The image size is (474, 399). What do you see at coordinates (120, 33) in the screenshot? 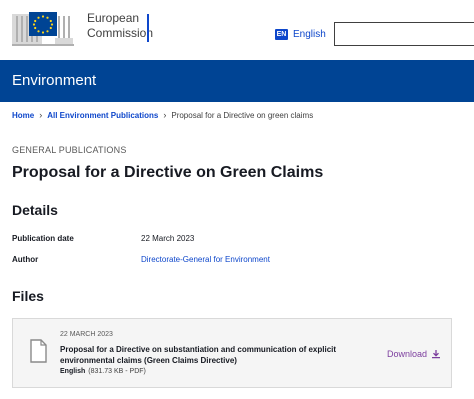
I see `logo-text-line2: Commission` at bounding box center [120, 33].